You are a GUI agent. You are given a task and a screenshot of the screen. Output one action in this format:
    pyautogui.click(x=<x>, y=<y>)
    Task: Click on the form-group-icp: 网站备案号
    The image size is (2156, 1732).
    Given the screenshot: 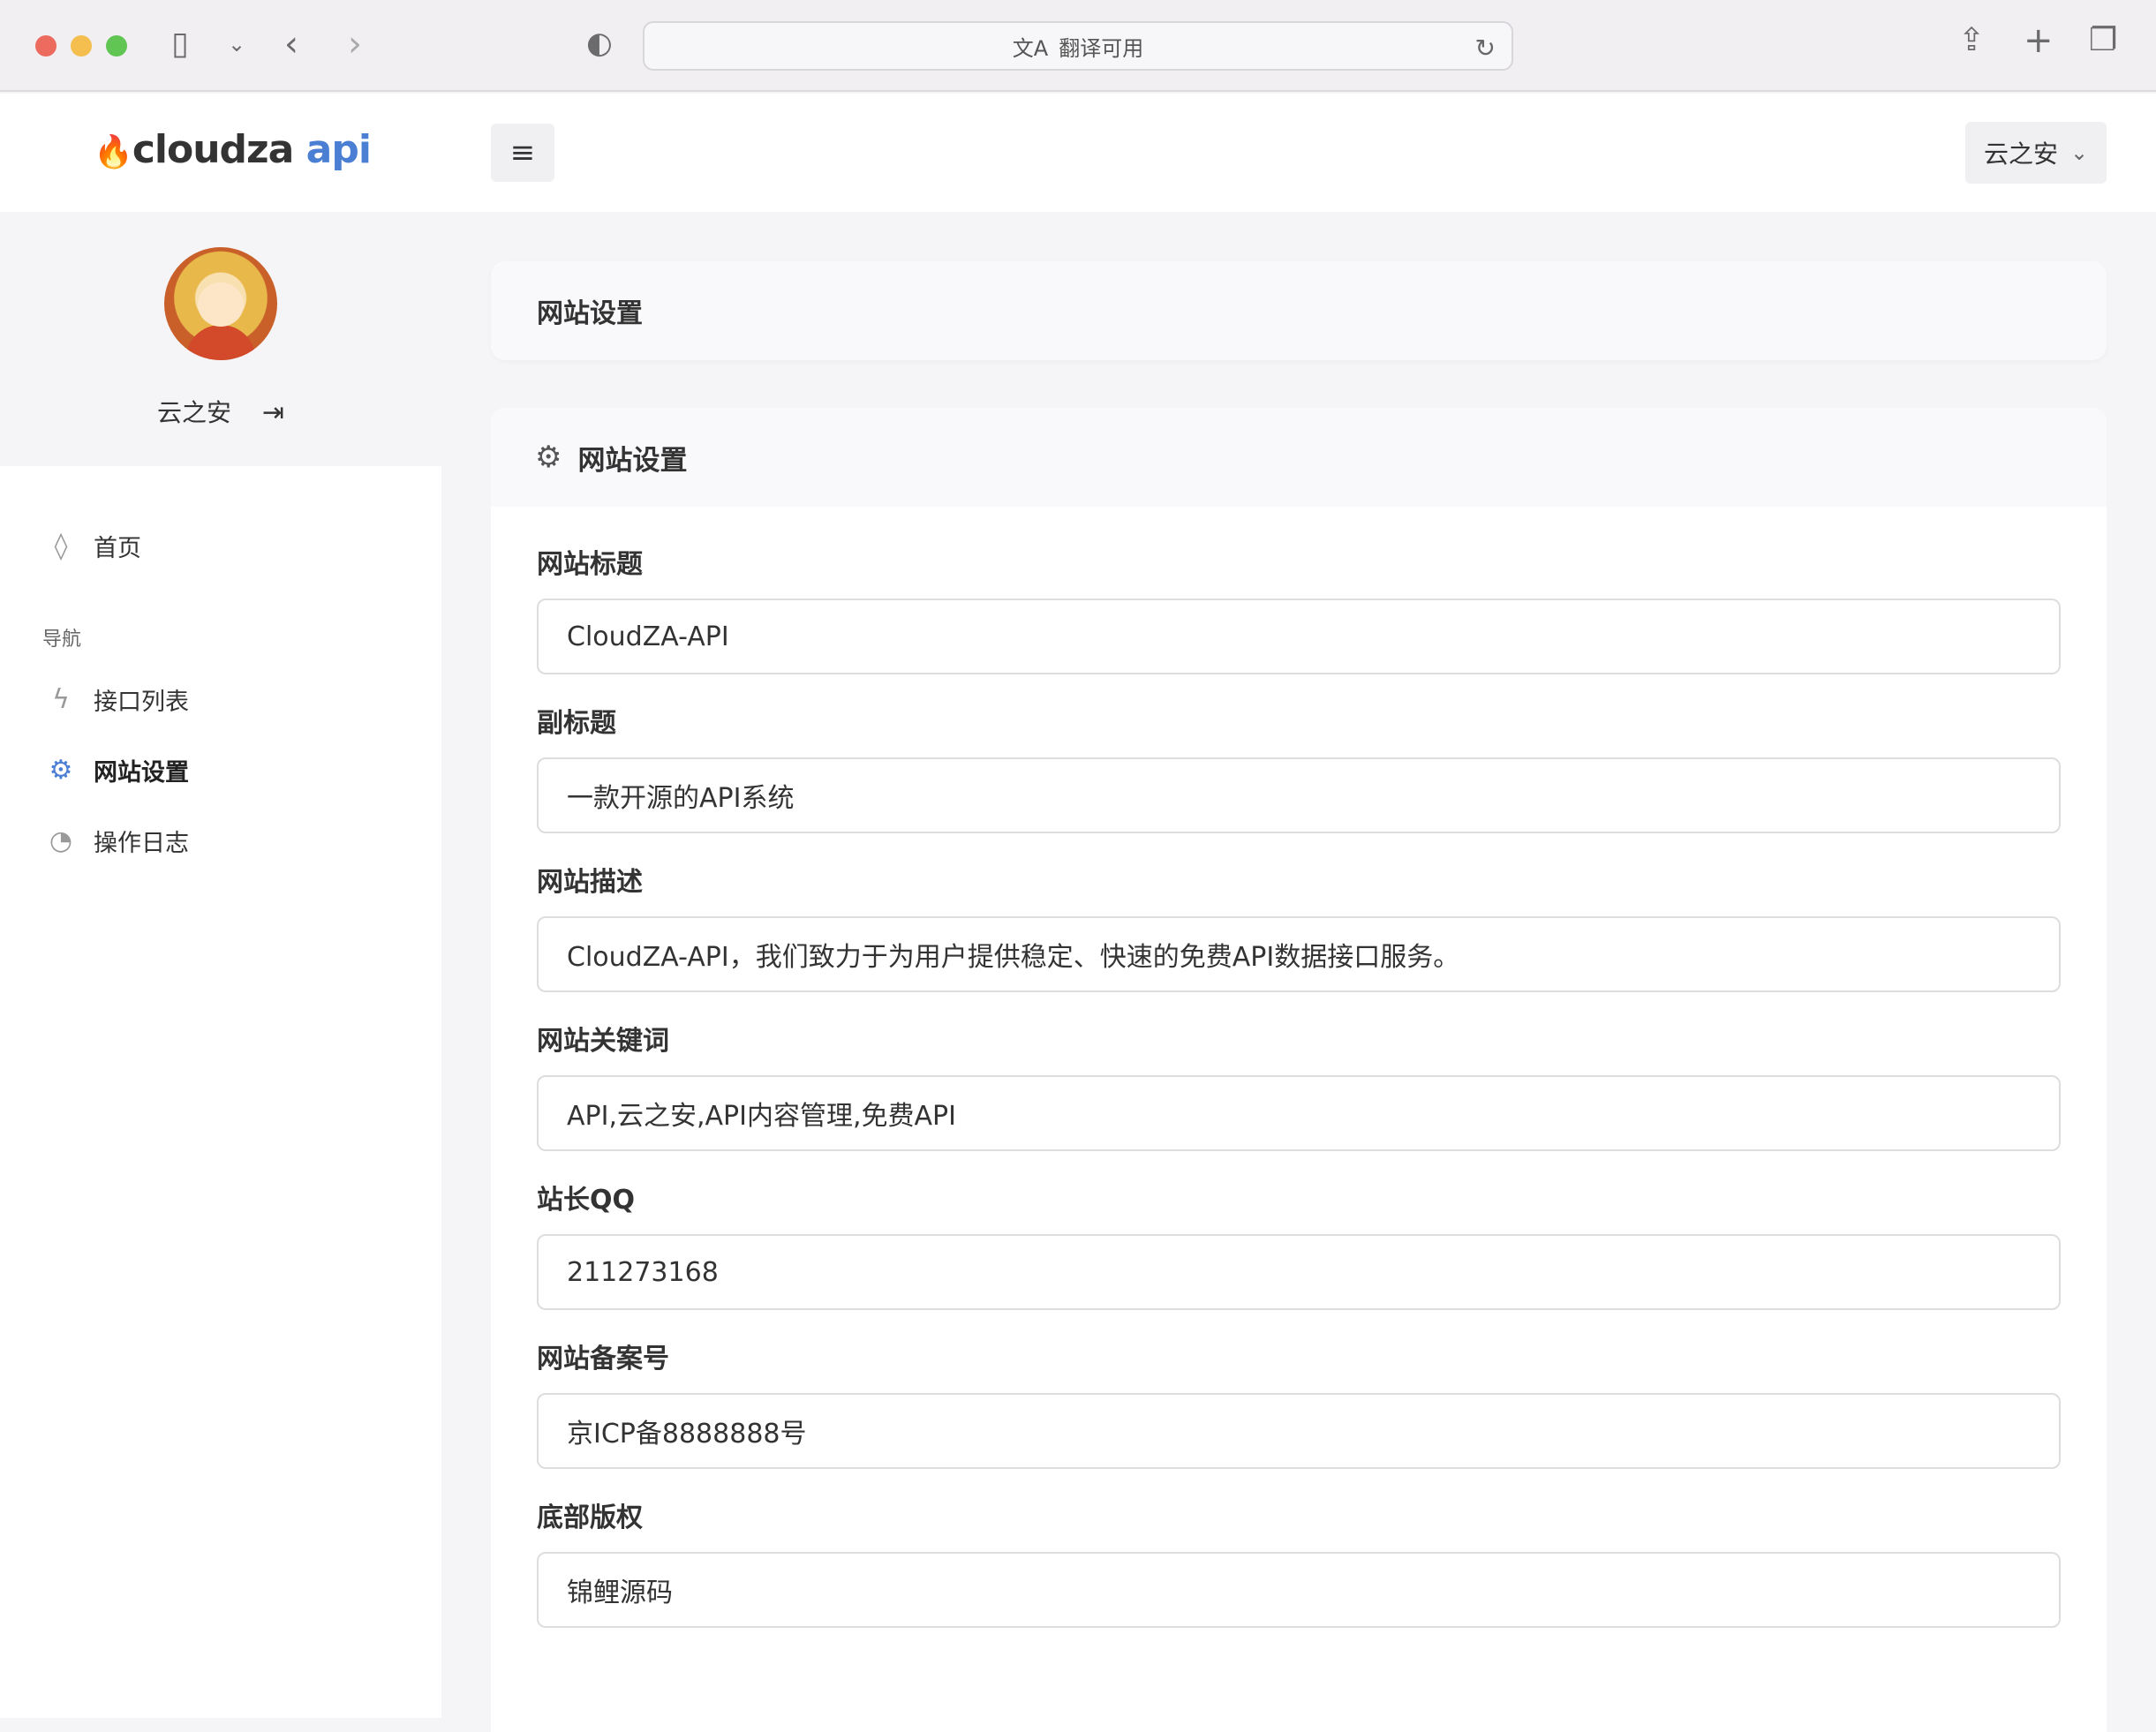 What is the action you would take?
    pyautogui.click(x=1299, y=1403)
    